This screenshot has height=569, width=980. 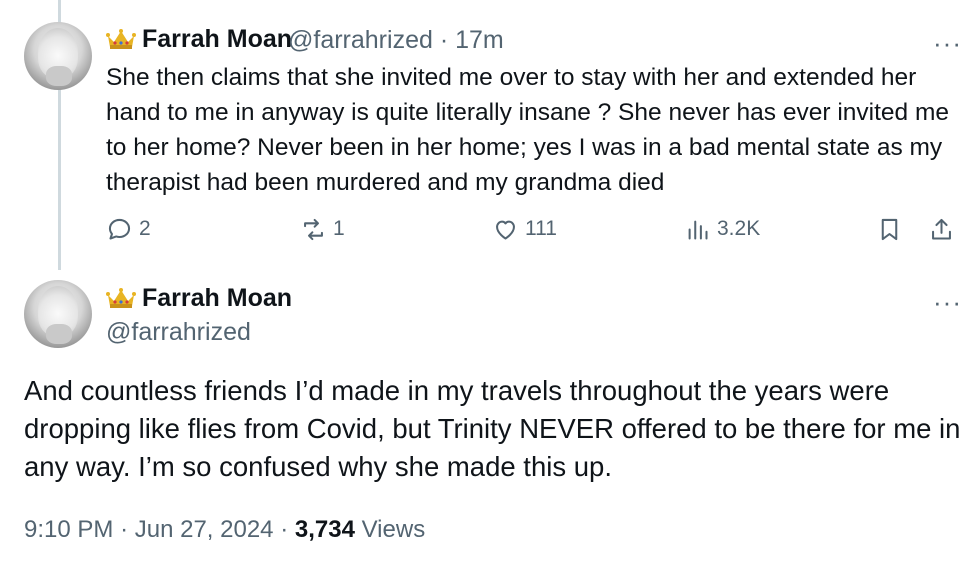 I want to click on views-button: 3.2K, so click(x=722, y=229).